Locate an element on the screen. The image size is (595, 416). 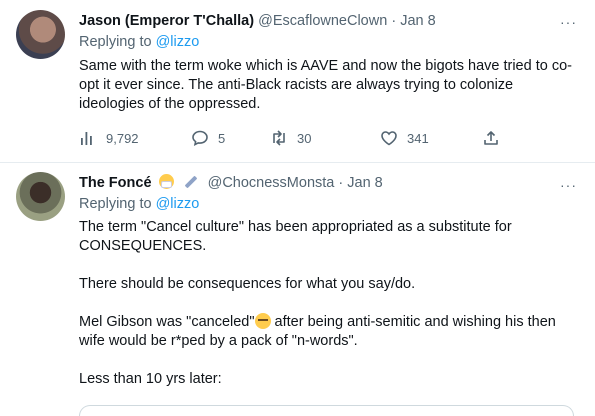
analytics-icon is located at coordinates (86, 138).